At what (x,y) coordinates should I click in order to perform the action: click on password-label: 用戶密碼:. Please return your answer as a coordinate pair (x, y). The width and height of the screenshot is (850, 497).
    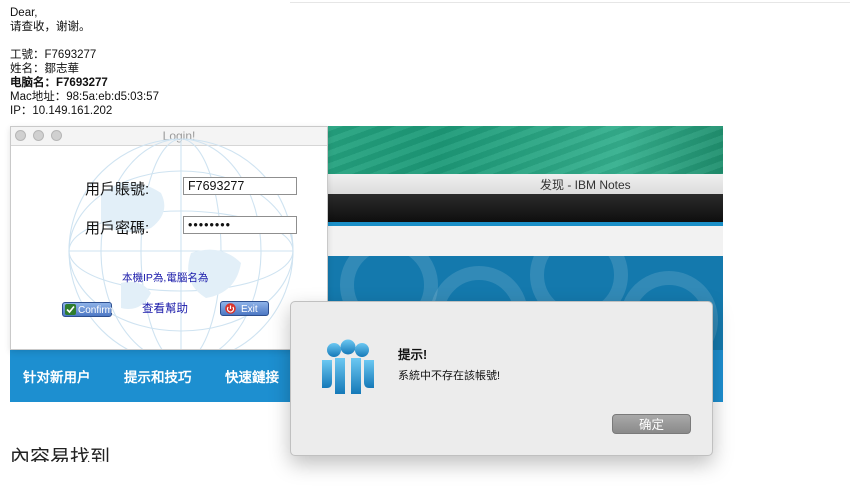
    Looking at the image, I should click on (117, 228).